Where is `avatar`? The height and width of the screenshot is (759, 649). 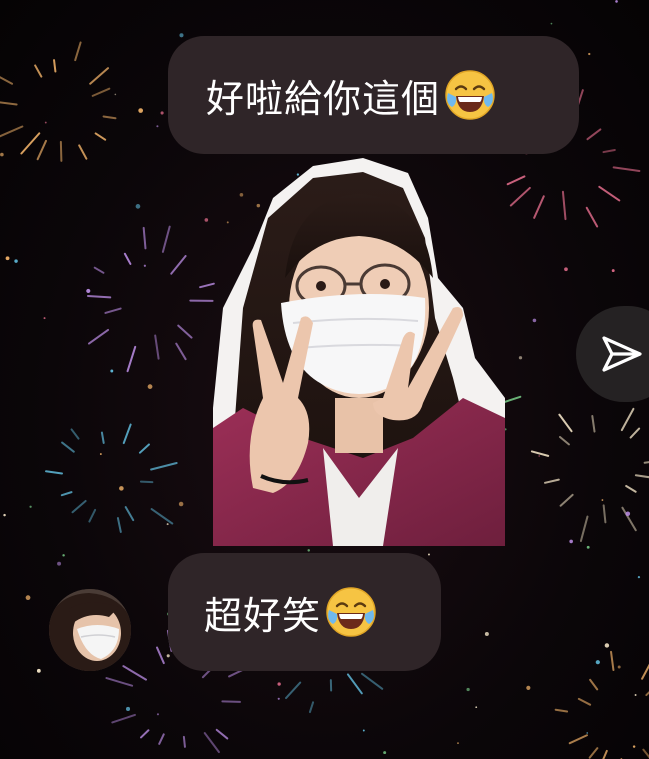 avatar is located at coordinates (90, 630).